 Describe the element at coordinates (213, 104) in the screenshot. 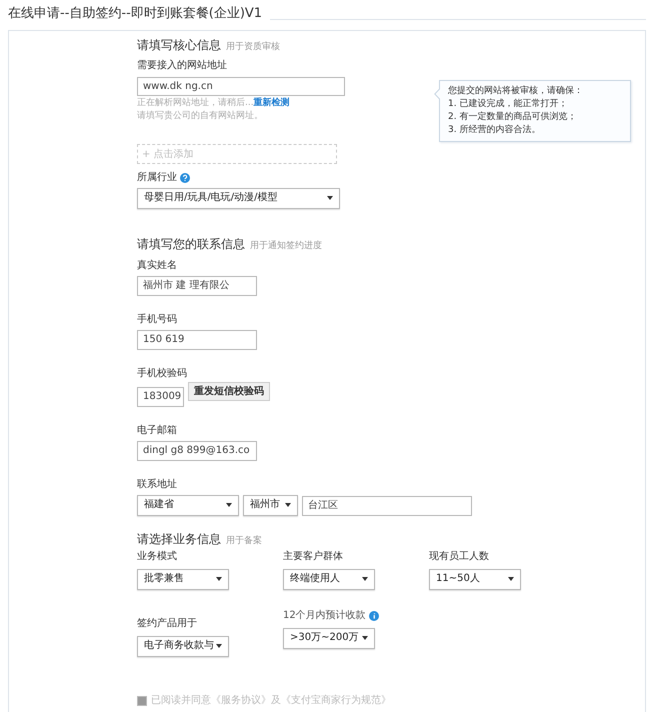

I see `status-text: 正在解析网站地址，请稍后...重新检测` at that location.